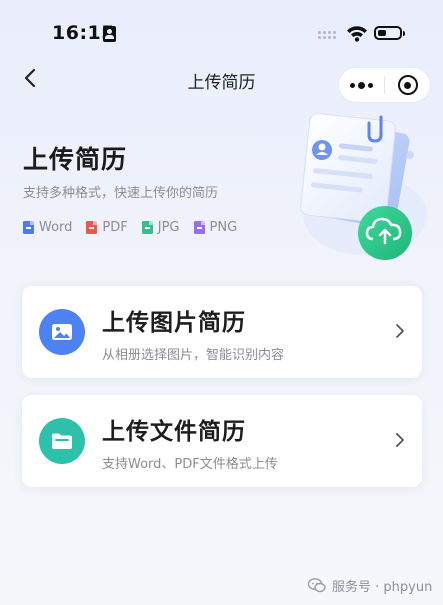  What do you see at coordinates (56, 227) in the screenshot?
I see `format-label: Word` at bounding box center [56, 227].